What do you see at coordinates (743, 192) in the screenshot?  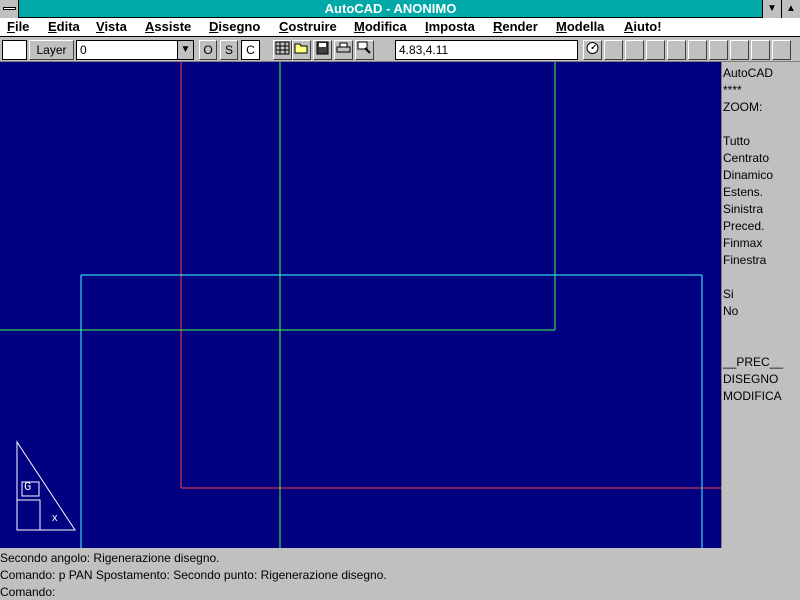 I see `side-item-estens: Estens.` at bounding box center [743, 192].